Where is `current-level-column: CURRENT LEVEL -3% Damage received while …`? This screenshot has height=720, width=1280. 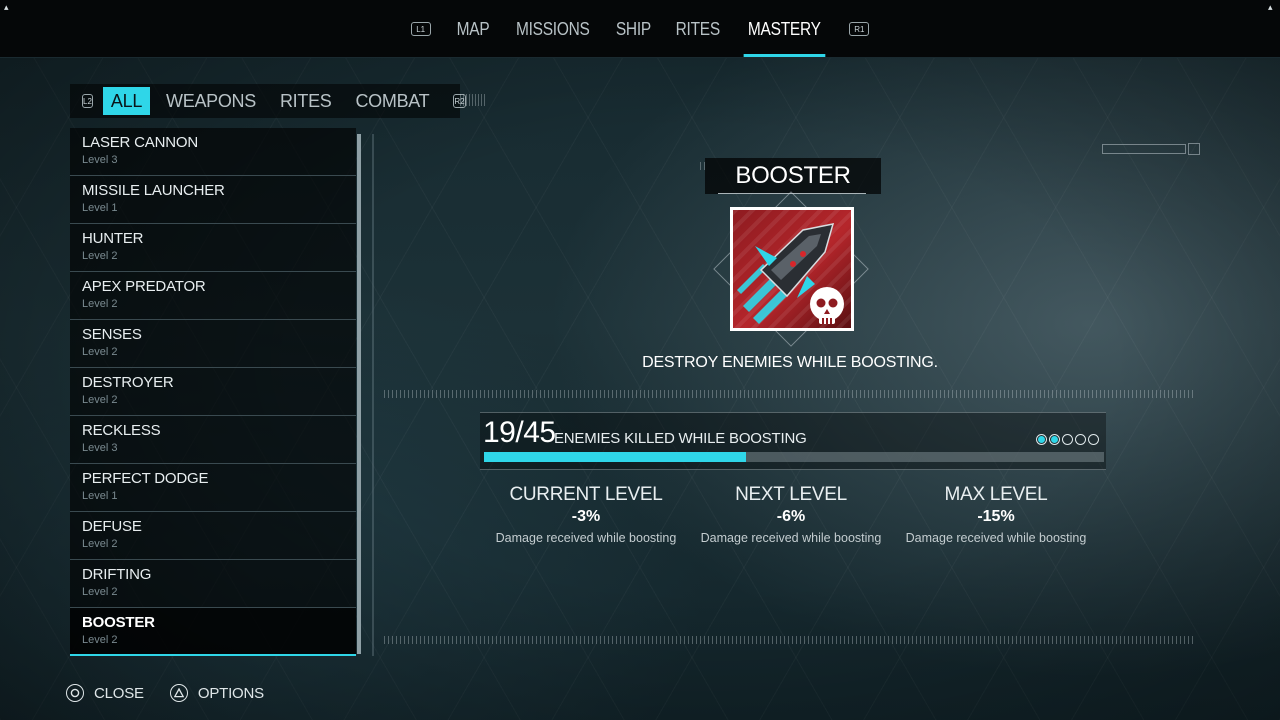 current-level-column: CURRENT LEVEL -3% Damage received while … is located at coordinates (586, 514).